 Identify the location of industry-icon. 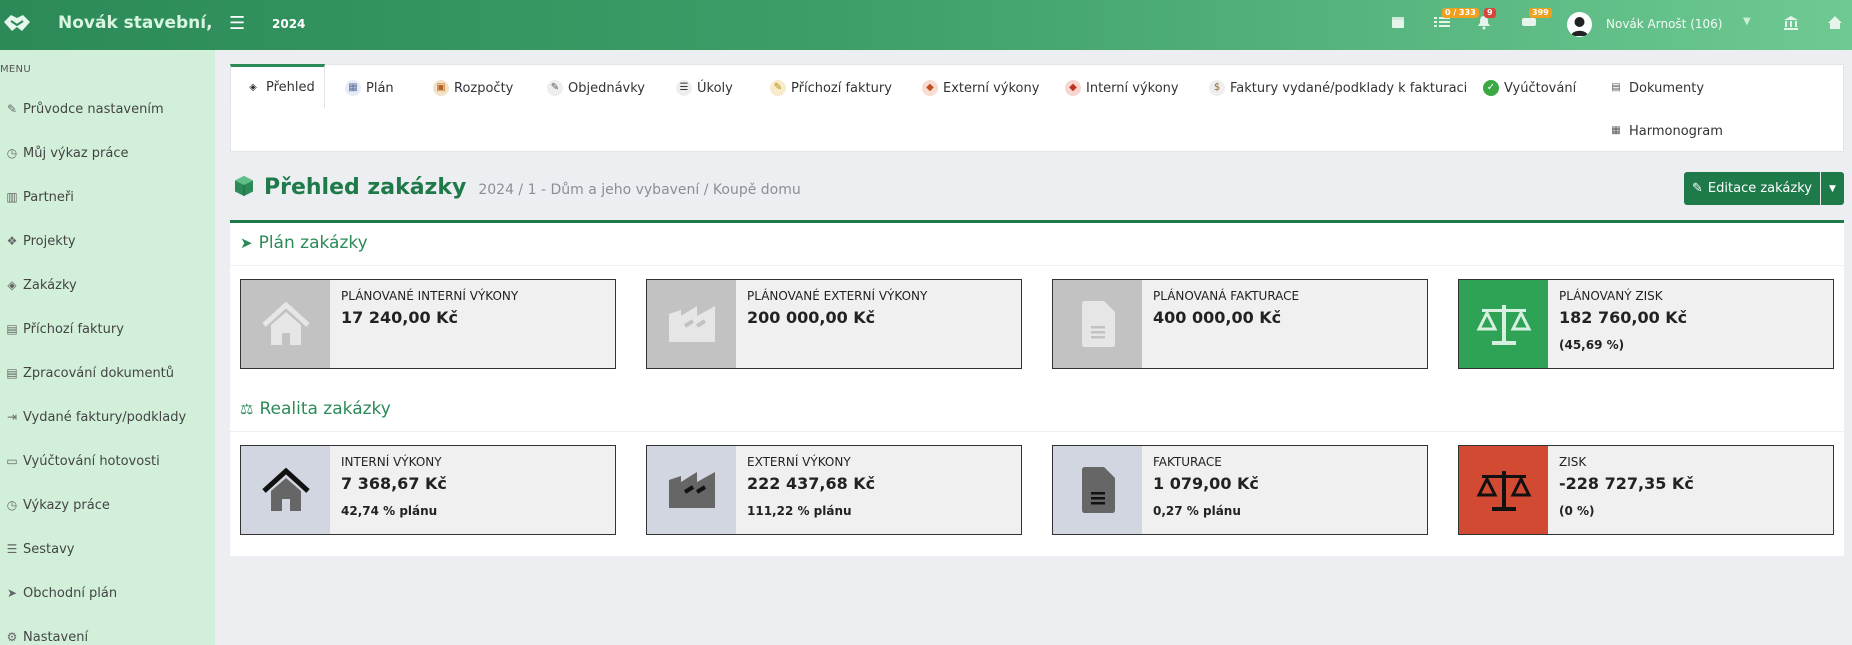
(691, 490).